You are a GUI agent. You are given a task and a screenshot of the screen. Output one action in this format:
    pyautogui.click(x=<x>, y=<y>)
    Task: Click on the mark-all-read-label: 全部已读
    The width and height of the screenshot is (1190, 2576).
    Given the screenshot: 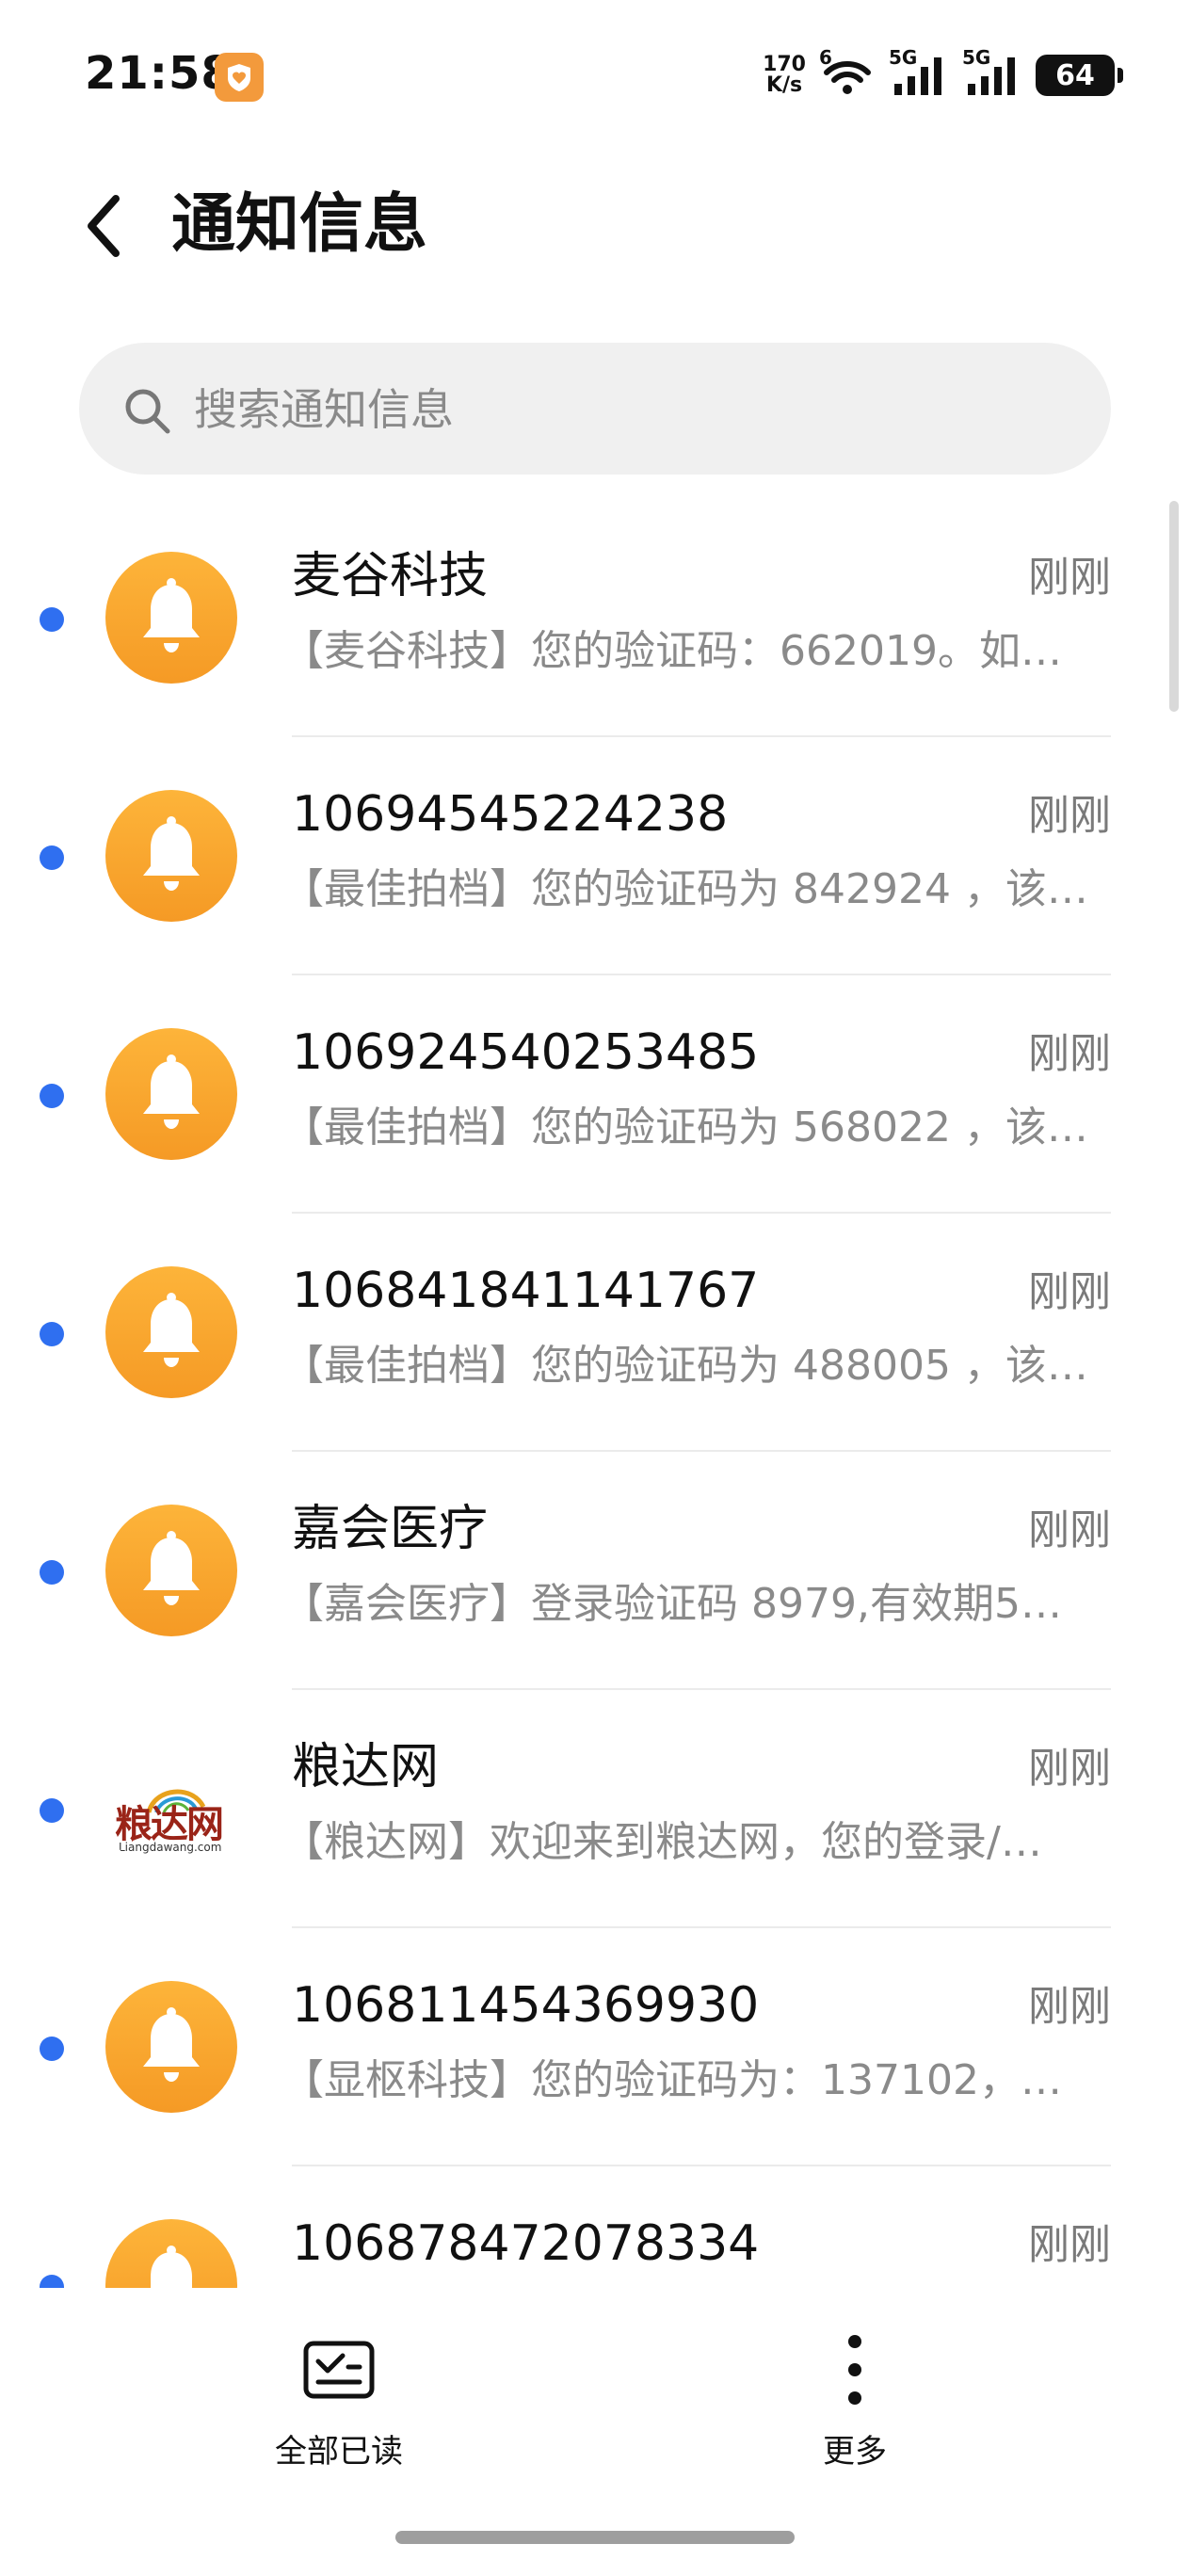 What is the action you would take?
    pyautogui.click(x=339, y=2452)
    